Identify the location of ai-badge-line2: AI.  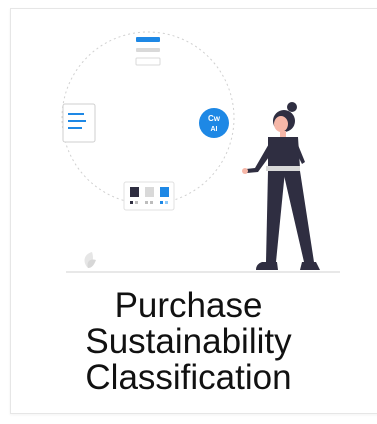
(214, 129).